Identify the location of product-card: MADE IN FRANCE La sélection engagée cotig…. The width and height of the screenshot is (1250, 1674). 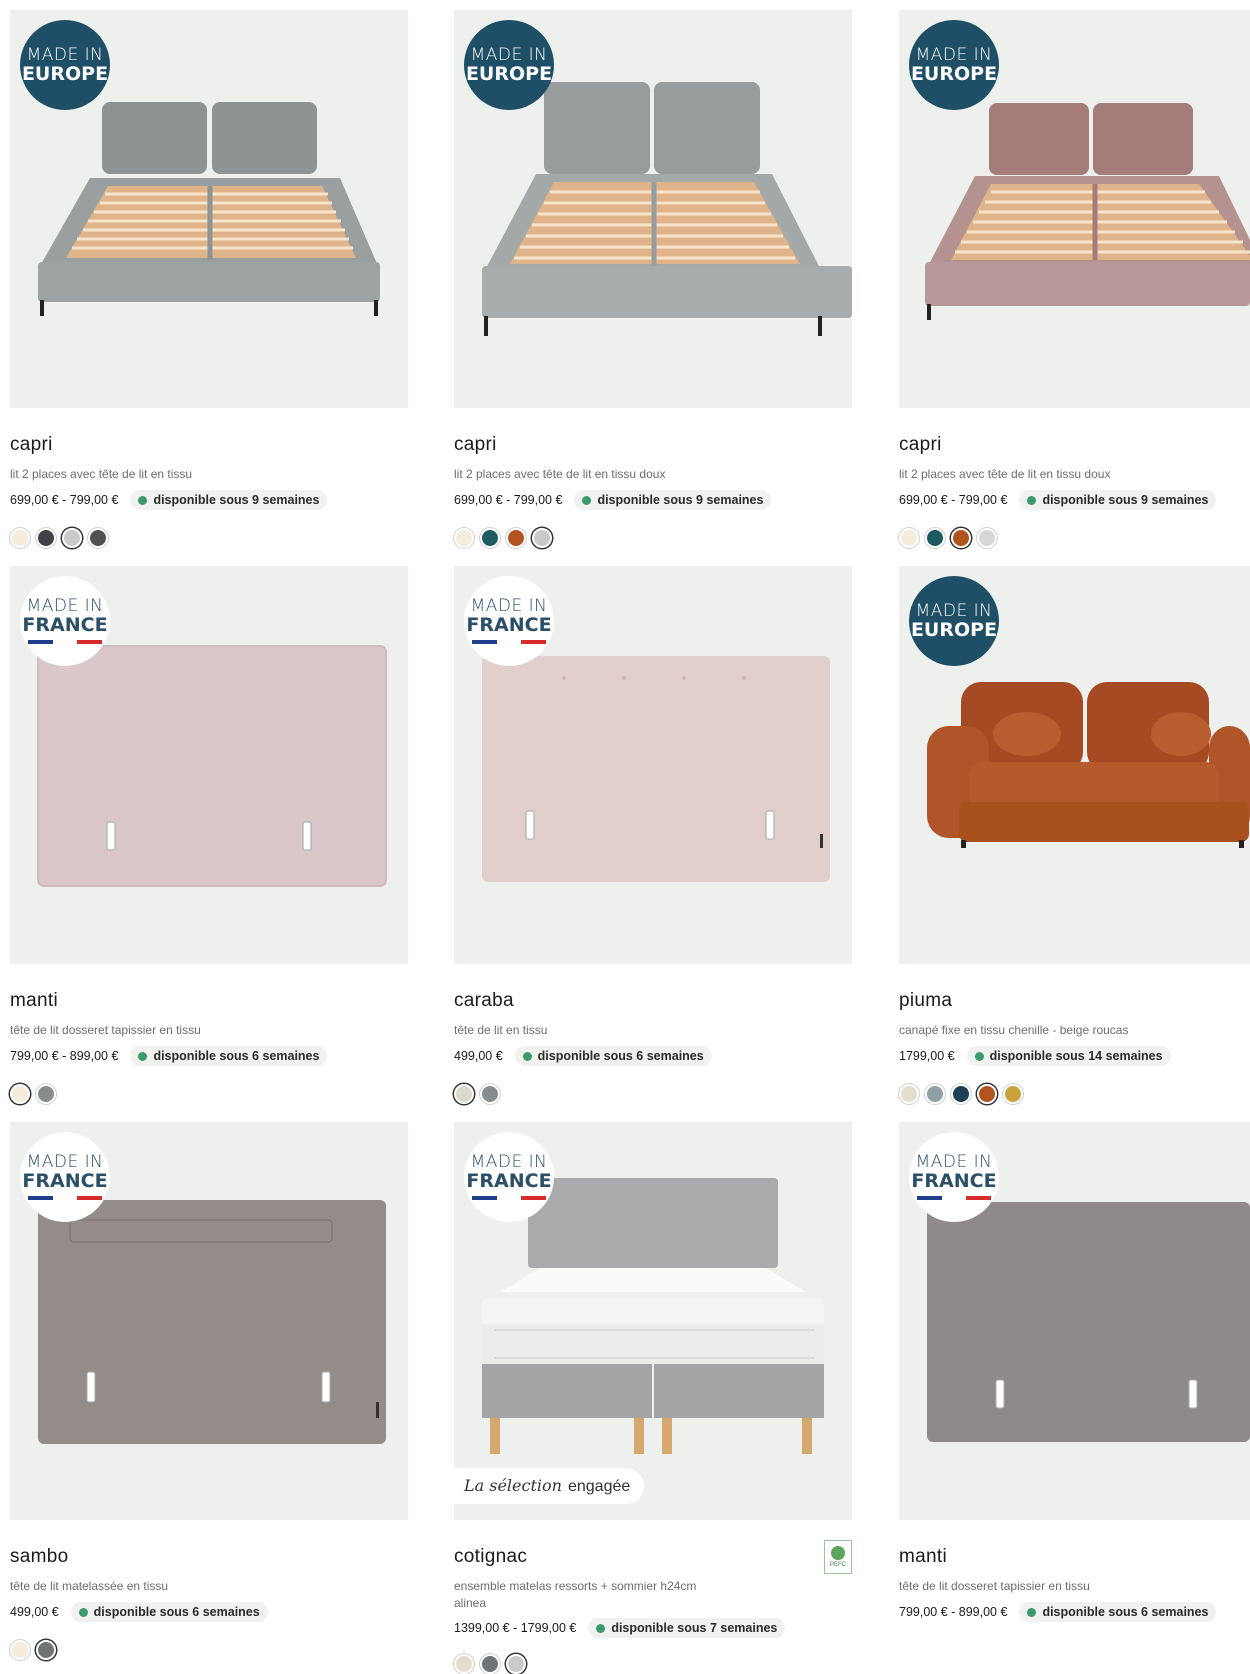
(653, 1398).